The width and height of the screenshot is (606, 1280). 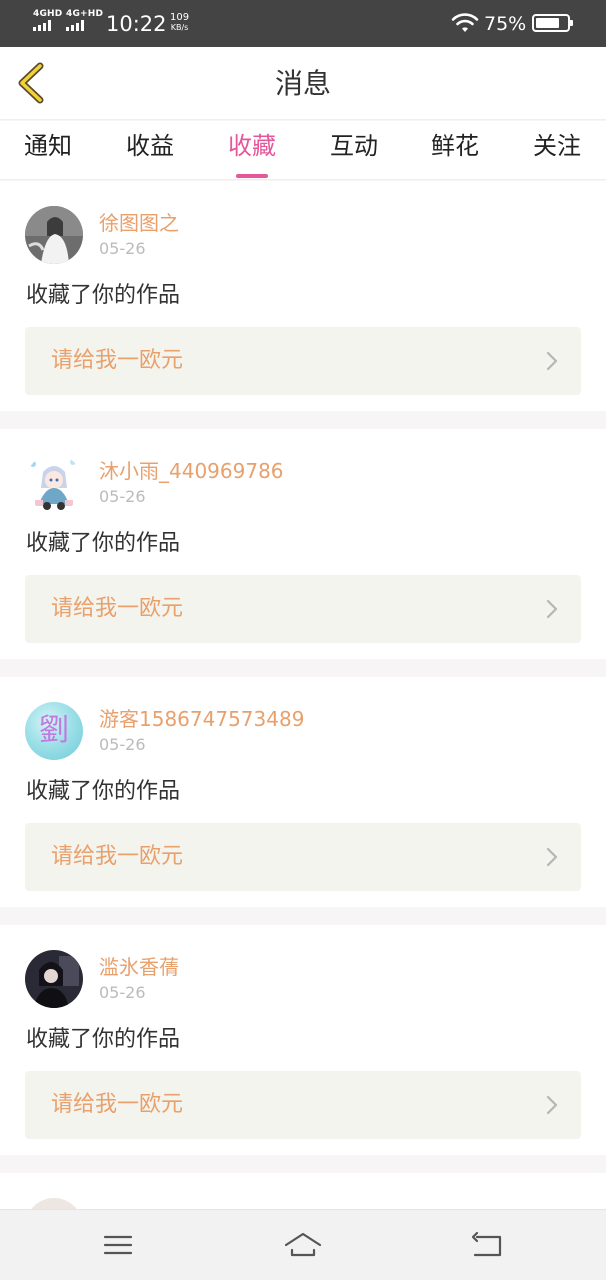 What do you see at coordinates (465, 22) in the screenshot?
I see `wifi-icon` at bounding box center [465, 22].